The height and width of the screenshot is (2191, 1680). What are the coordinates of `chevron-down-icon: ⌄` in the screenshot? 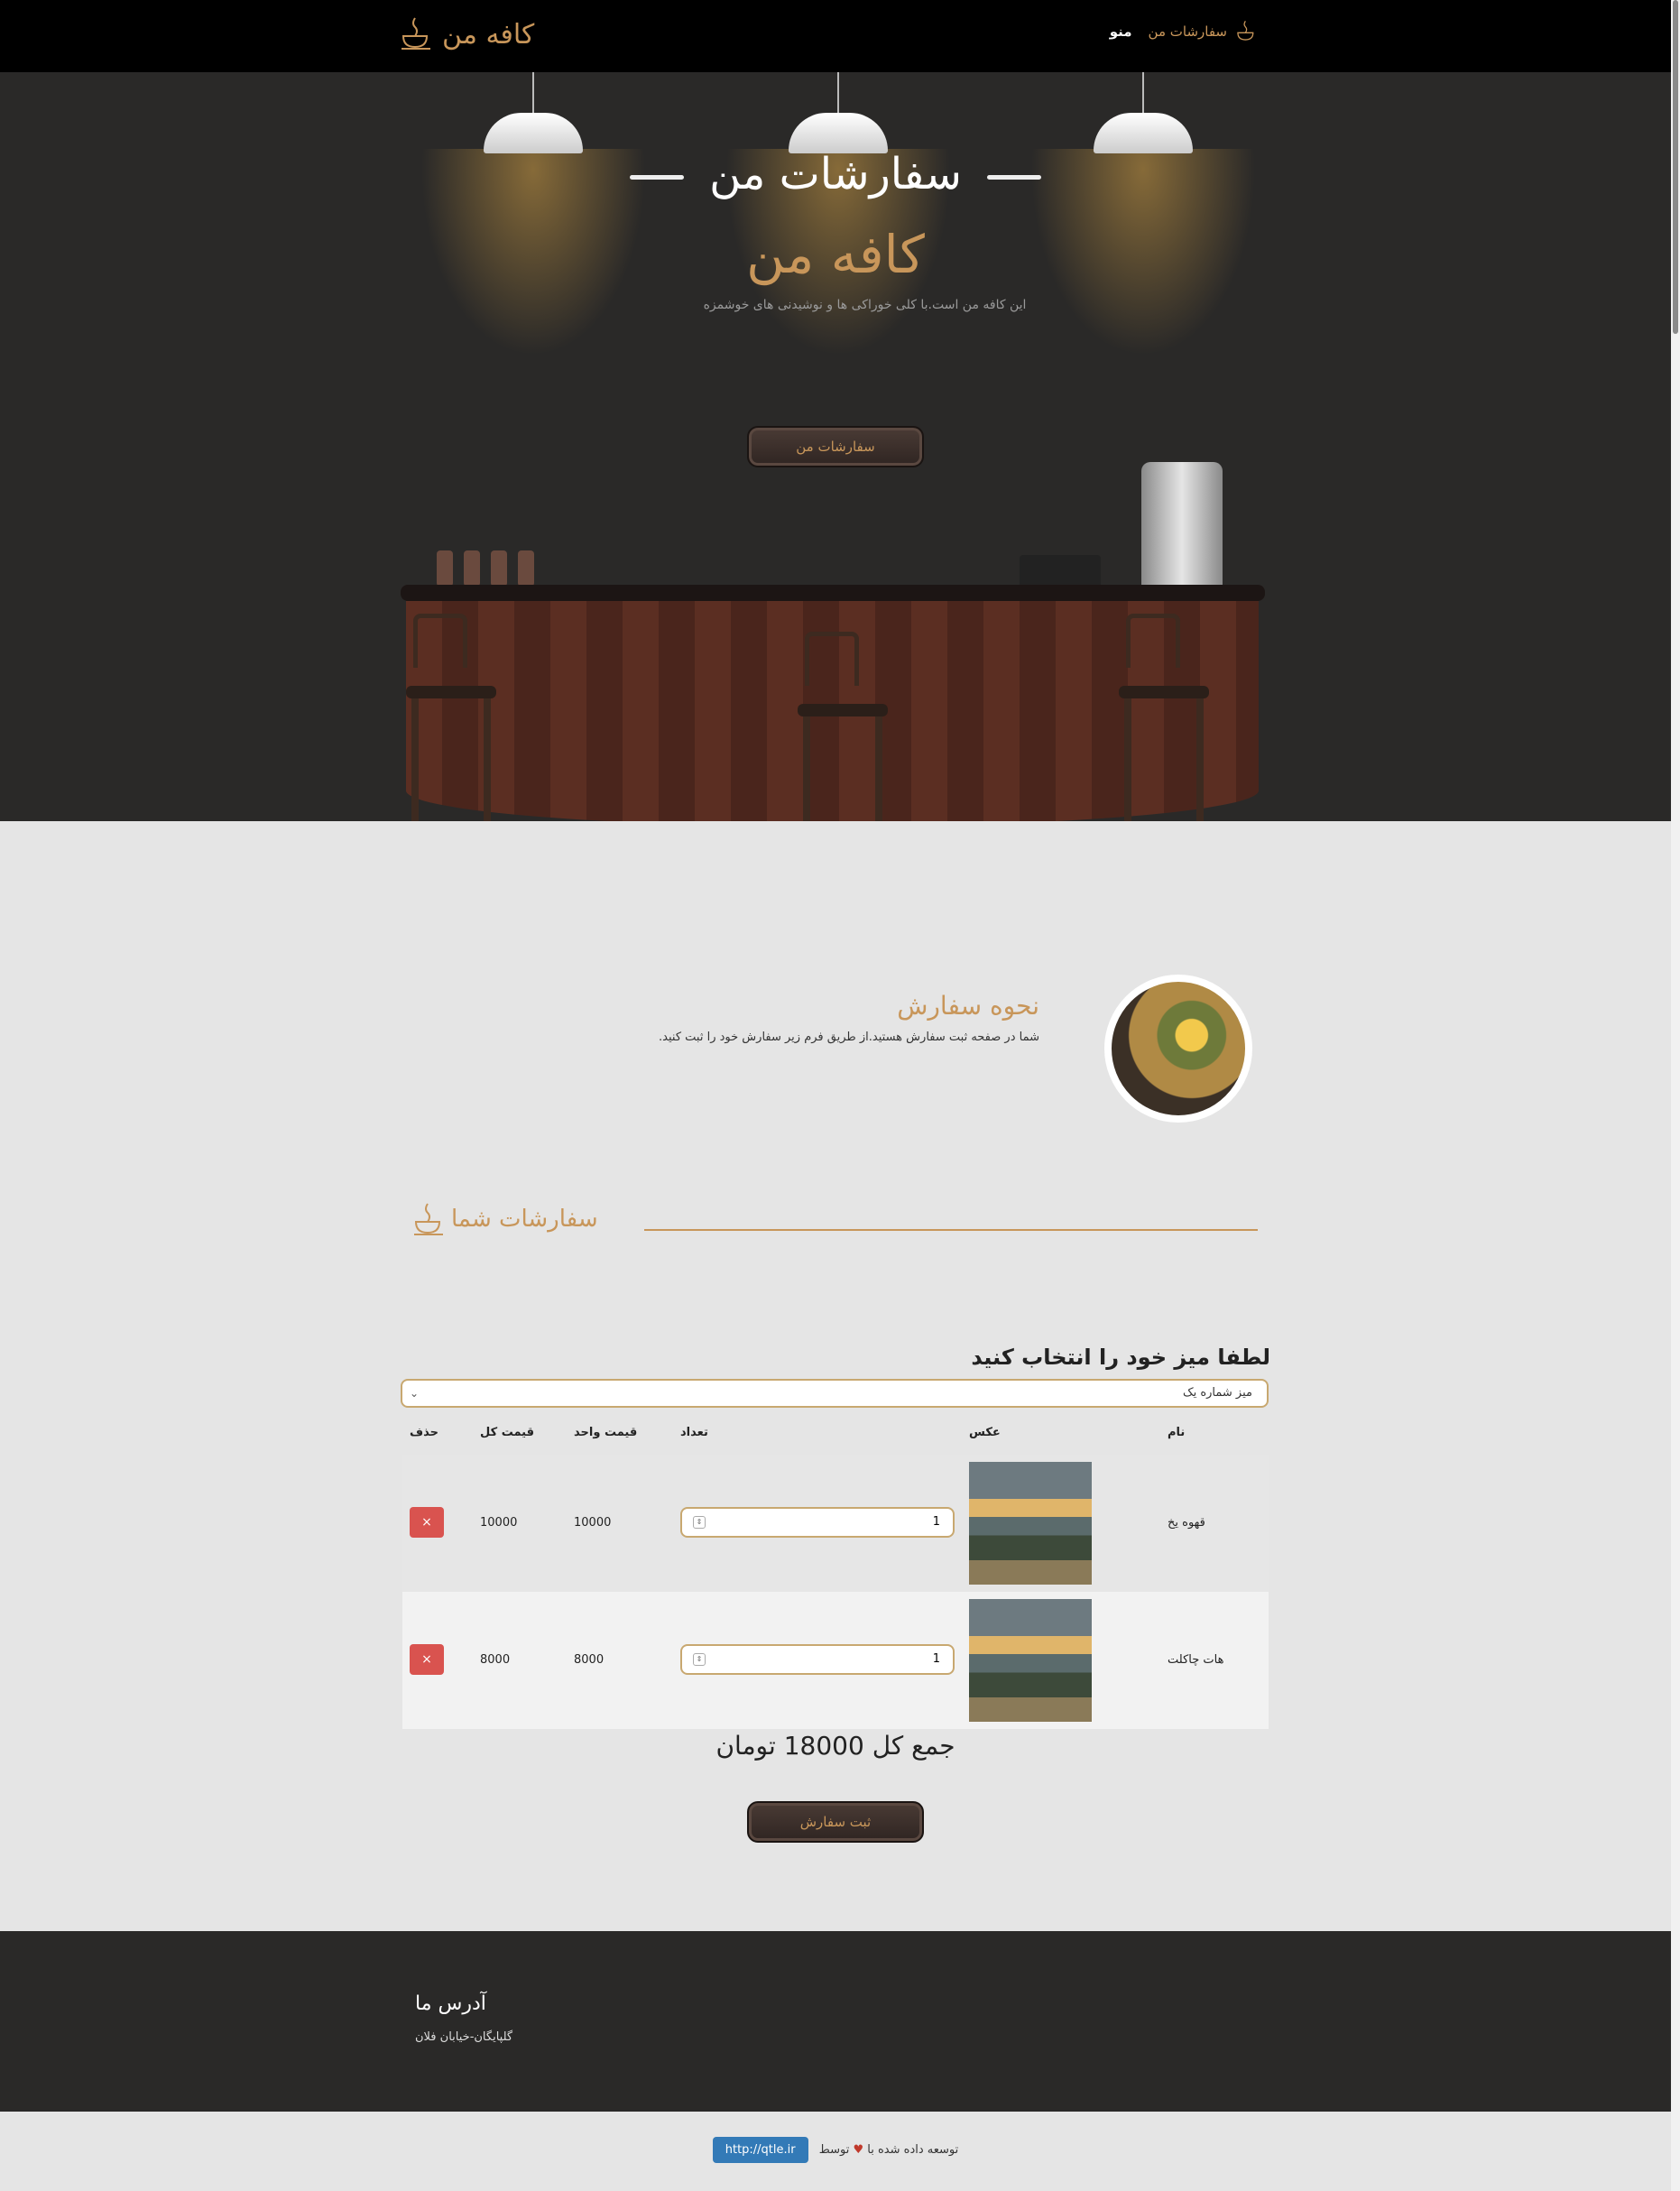 It's located at (415, 1393).